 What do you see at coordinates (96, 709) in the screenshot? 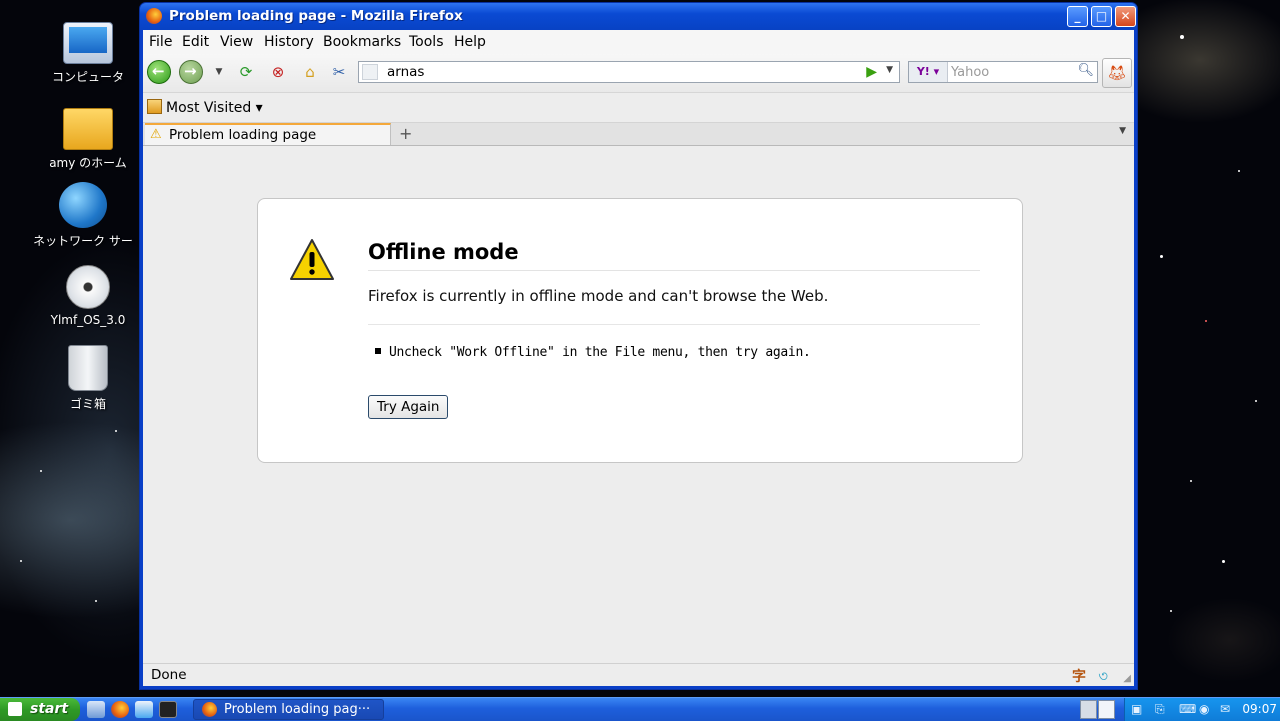
I see `show-desktop-icon` at bounding box center [96, 709].